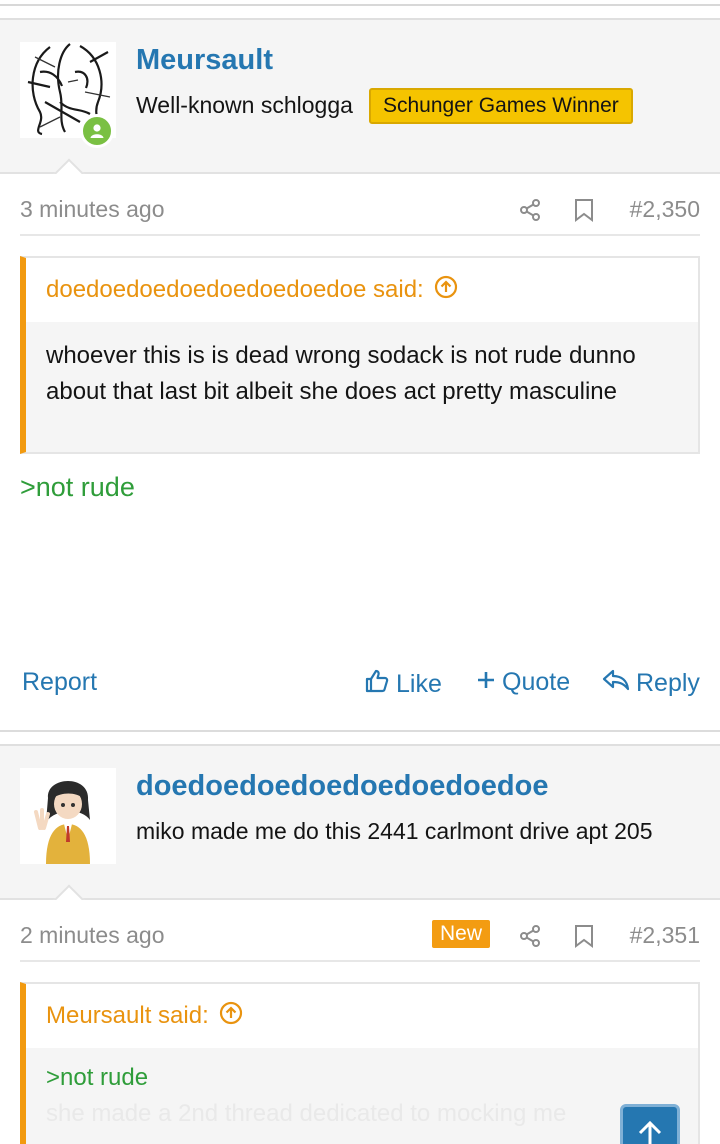 Image resolution: width=720 pixels, height=1144 pixels. What do you see at coordinates (419, 684) in the screenshot?
I see `like-label: Like` at bounding box center [419, 684].